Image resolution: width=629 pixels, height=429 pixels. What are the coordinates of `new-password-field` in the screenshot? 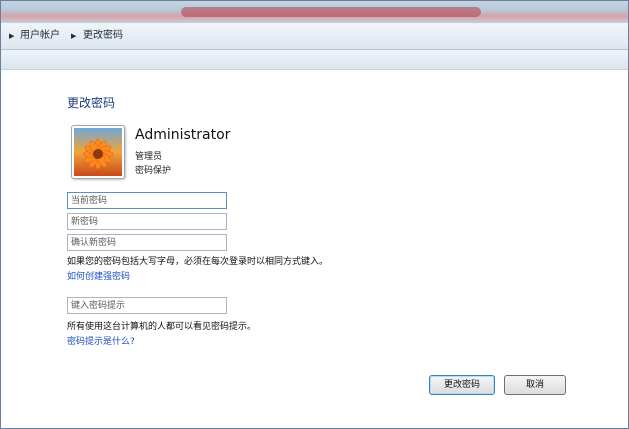 It's located at (147, 221).